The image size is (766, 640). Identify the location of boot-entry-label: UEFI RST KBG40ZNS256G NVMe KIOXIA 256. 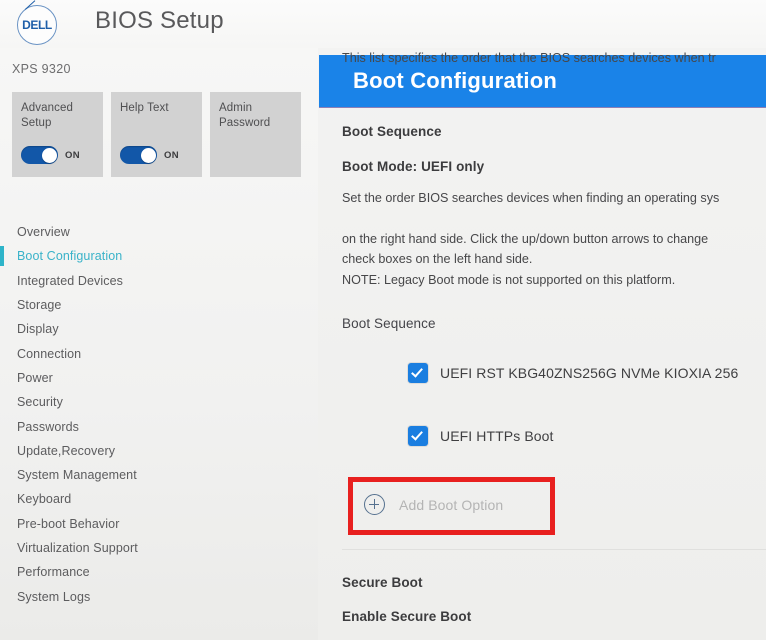
(589, 373).